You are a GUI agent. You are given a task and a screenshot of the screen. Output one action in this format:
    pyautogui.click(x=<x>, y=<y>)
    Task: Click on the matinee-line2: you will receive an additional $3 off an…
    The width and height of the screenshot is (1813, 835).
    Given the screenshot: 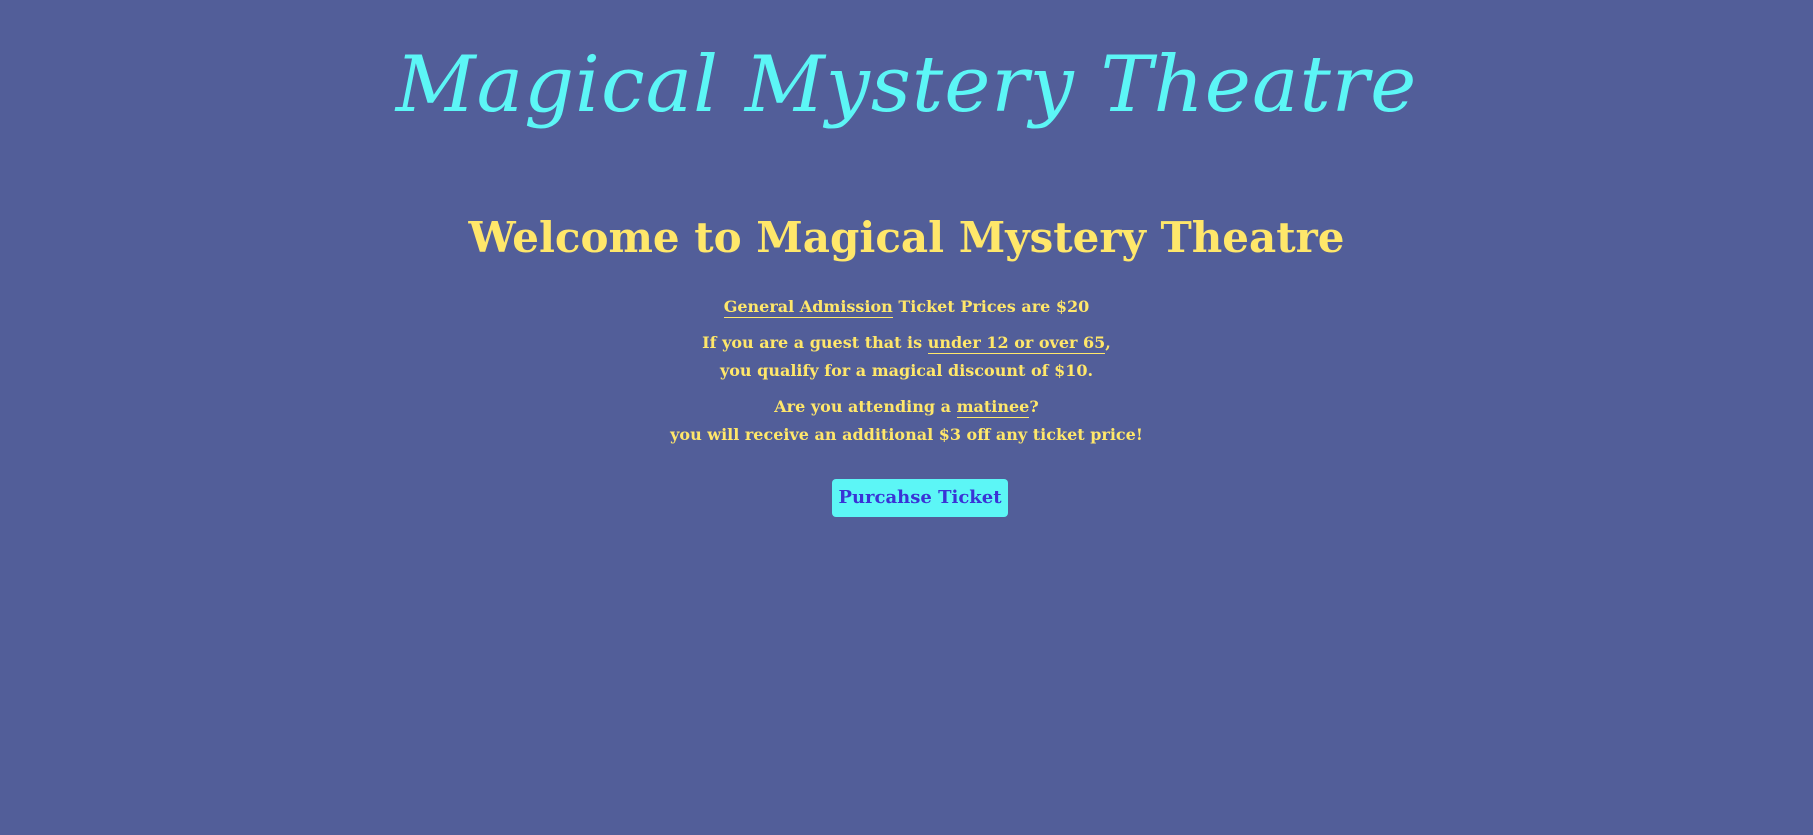 What is the action you would take?
    pyautogui.click(x=906, y=434)
    